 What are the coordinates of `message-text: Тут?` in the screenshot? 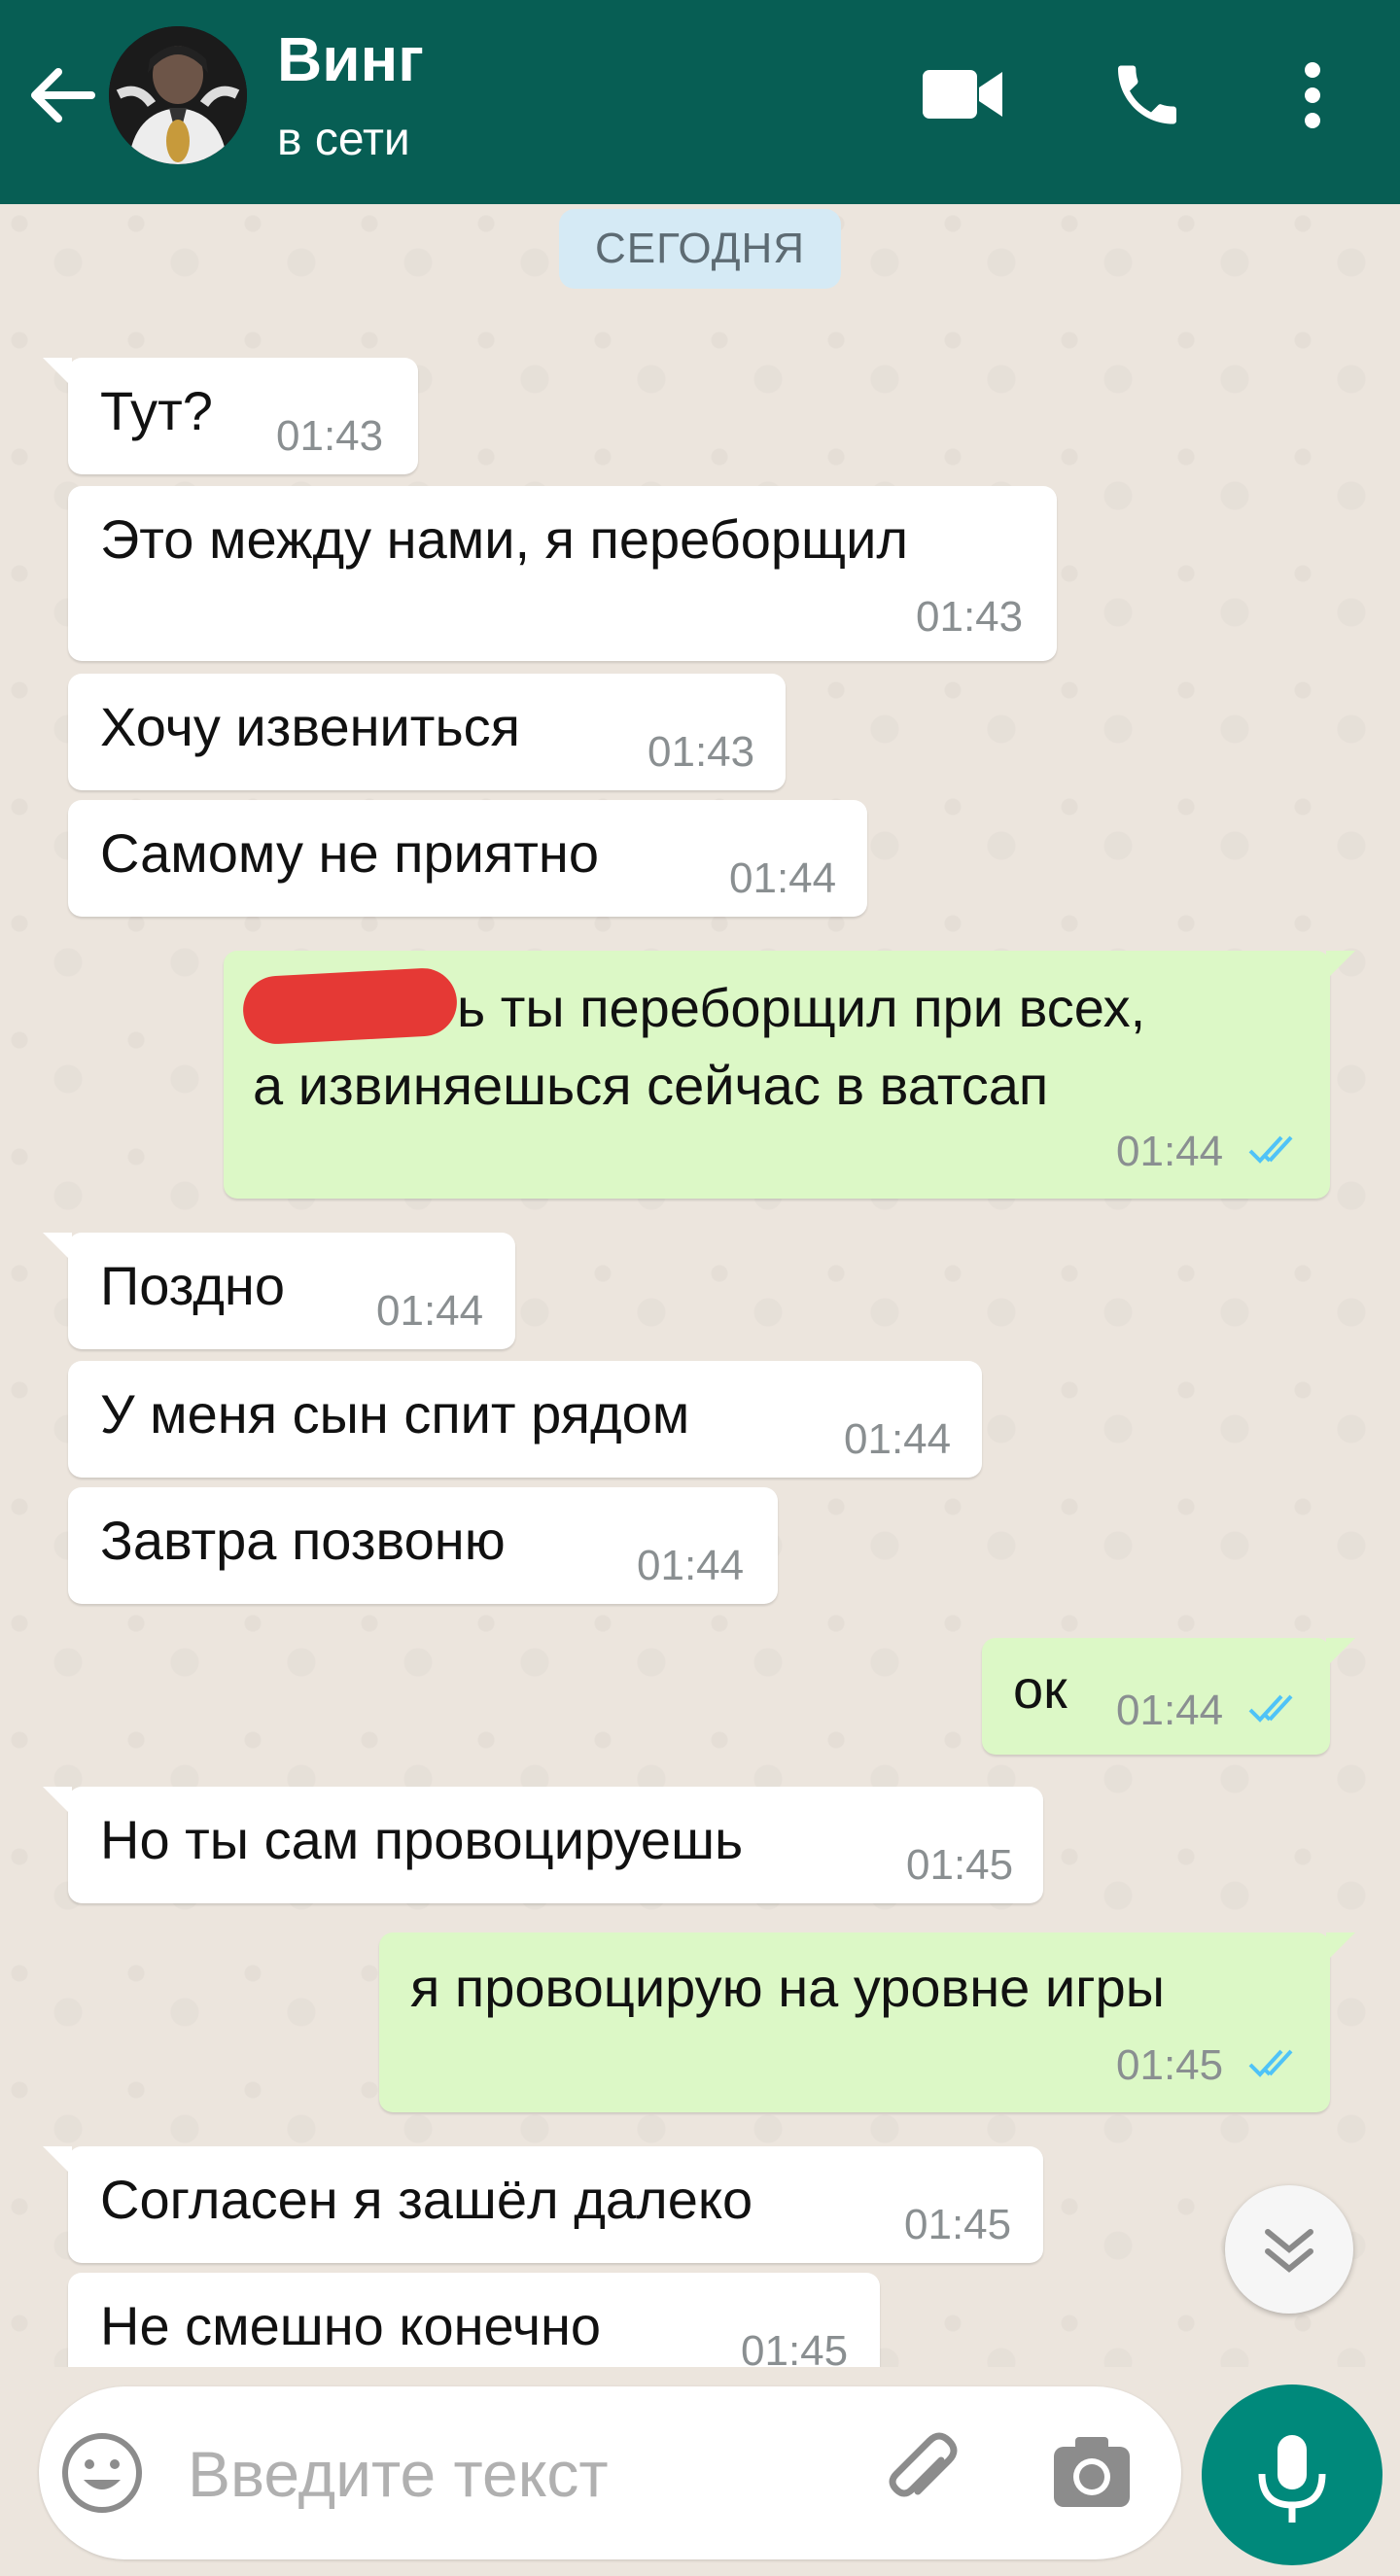 It's located at (156, 411).